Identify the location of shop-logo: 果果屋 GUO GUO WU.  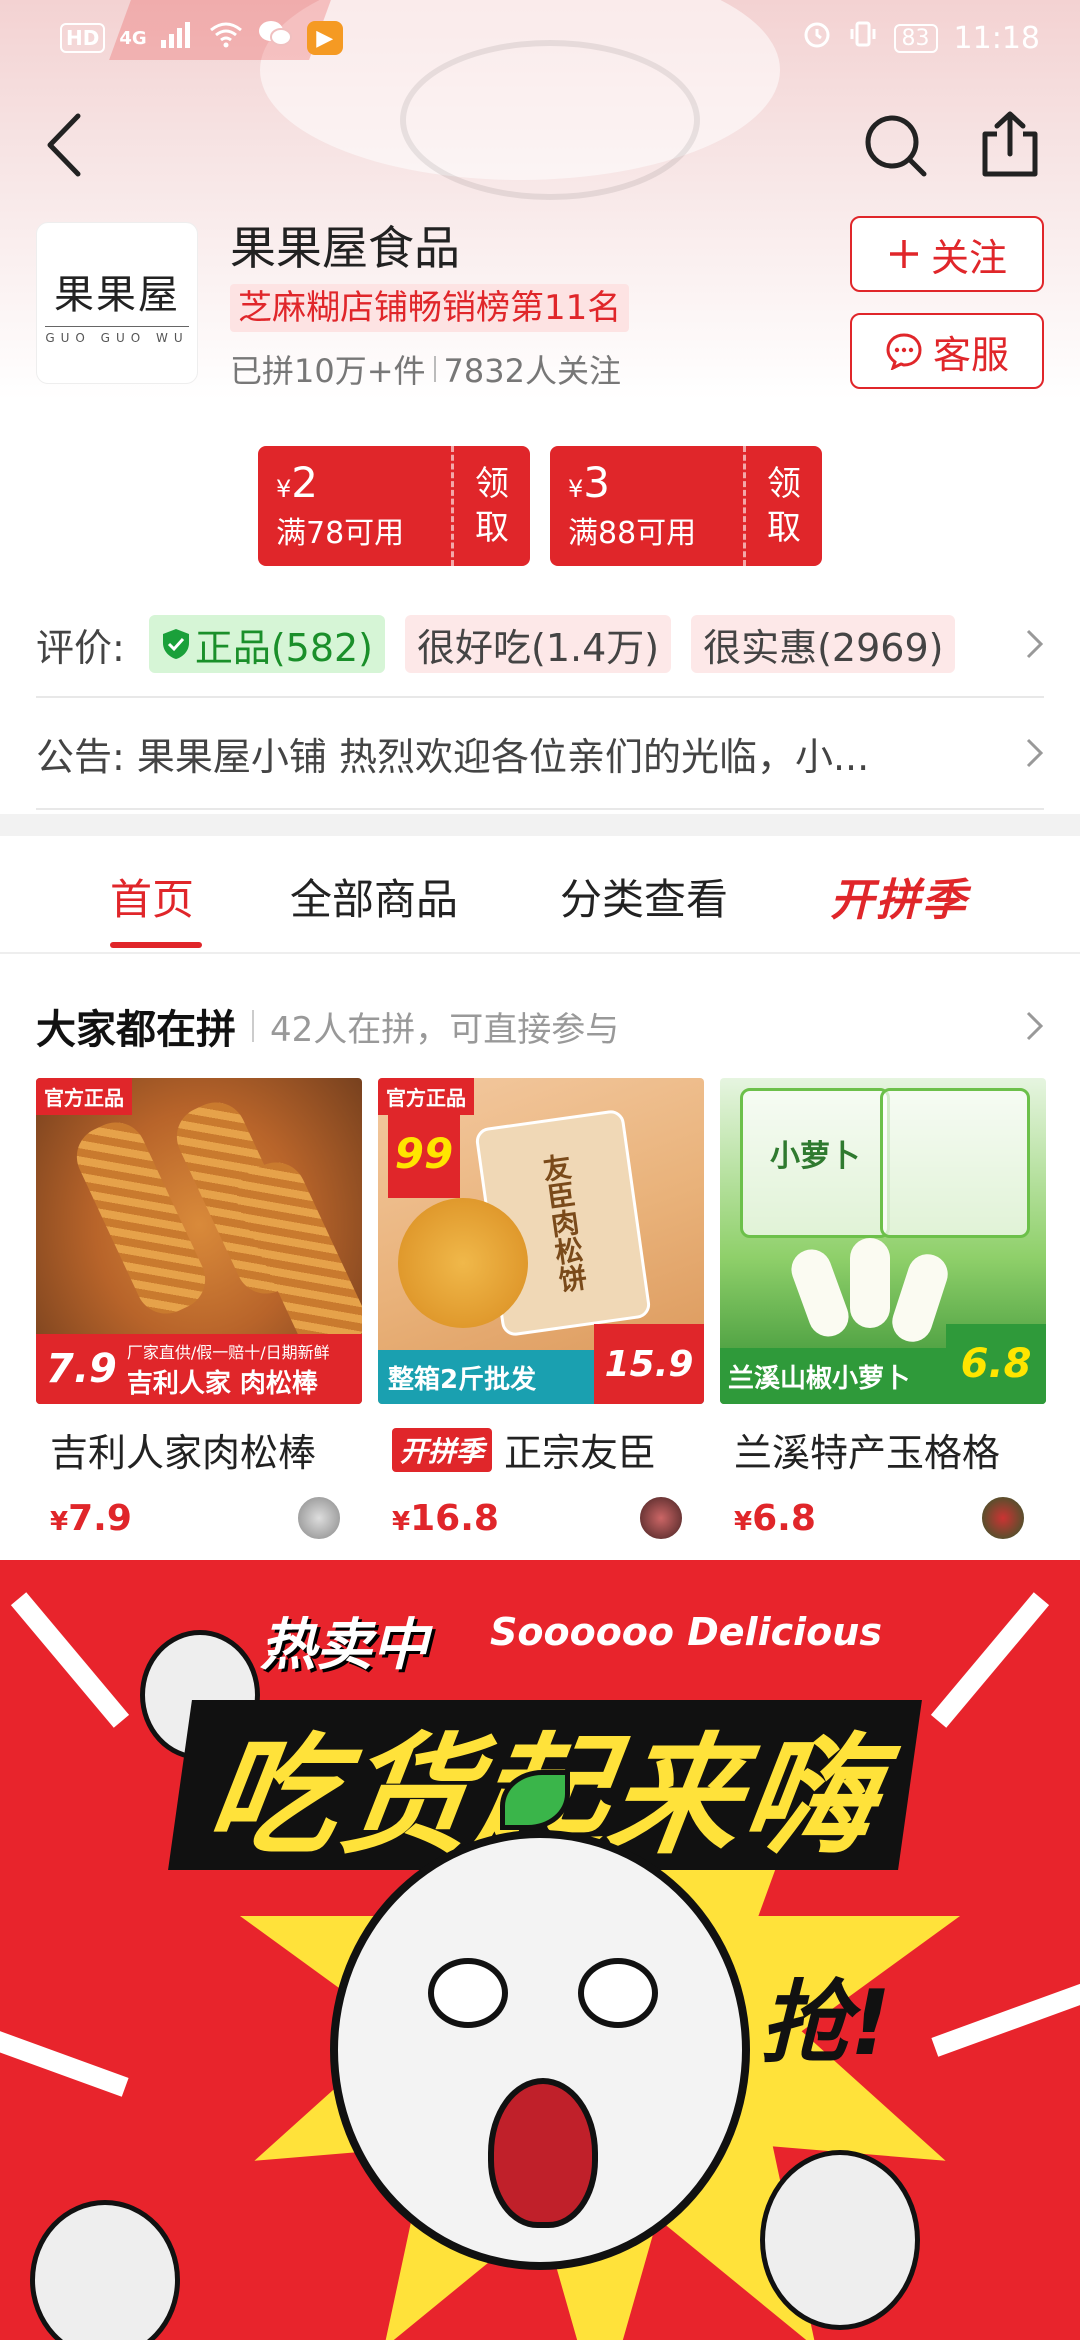
(117, 303).